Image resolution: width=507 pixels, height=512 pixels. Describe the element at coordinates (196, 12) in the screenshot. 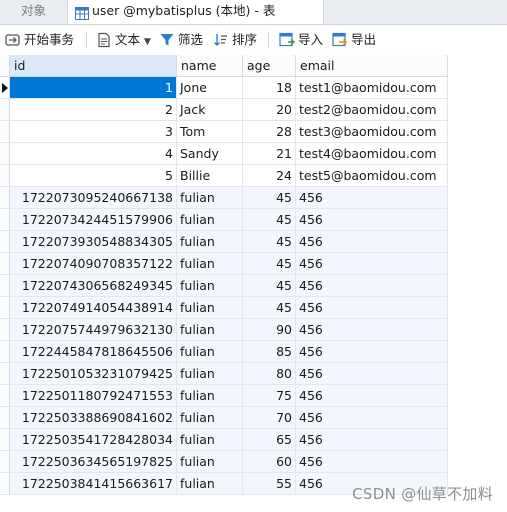

I see `tab-user-table: user @mybatisplus (本地) - 表` at that location.